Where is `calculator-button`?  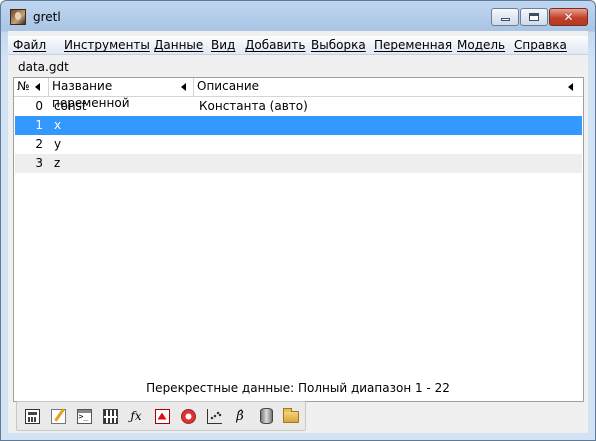 calculator-button is located at coordinates (32, 416).